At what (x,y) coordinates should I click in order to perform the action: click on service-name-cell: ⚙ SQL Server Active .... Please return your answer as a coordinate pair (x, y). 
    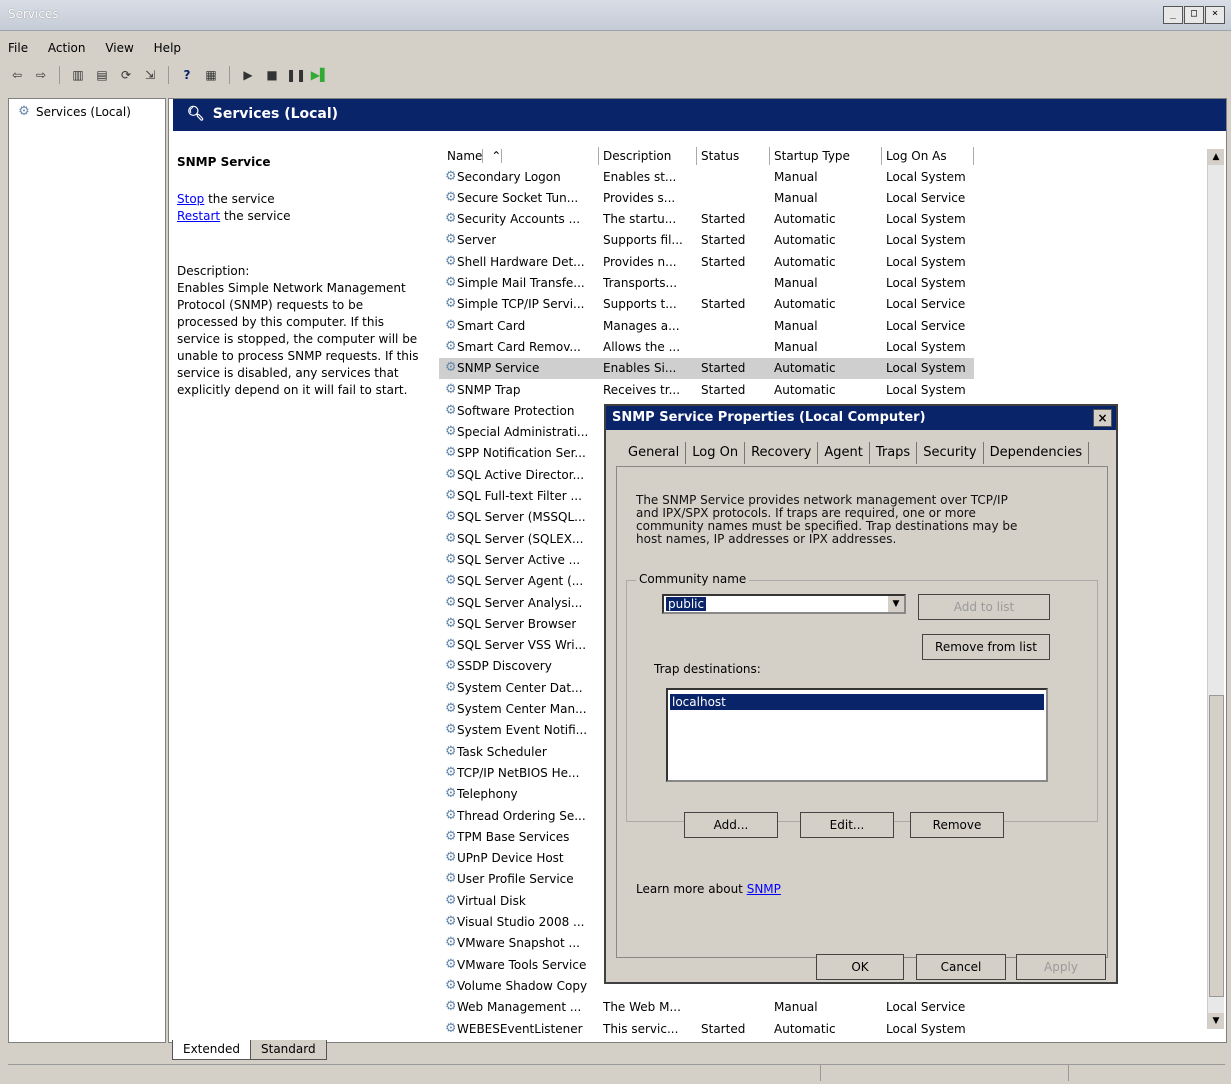
    Looking at the image, I should click on (519, 560).